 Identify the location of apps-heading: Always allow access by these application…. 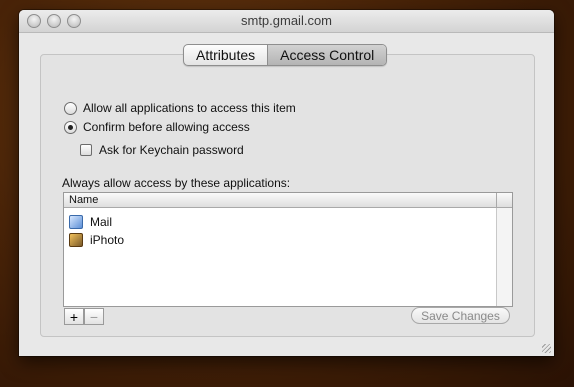
(176, 183).